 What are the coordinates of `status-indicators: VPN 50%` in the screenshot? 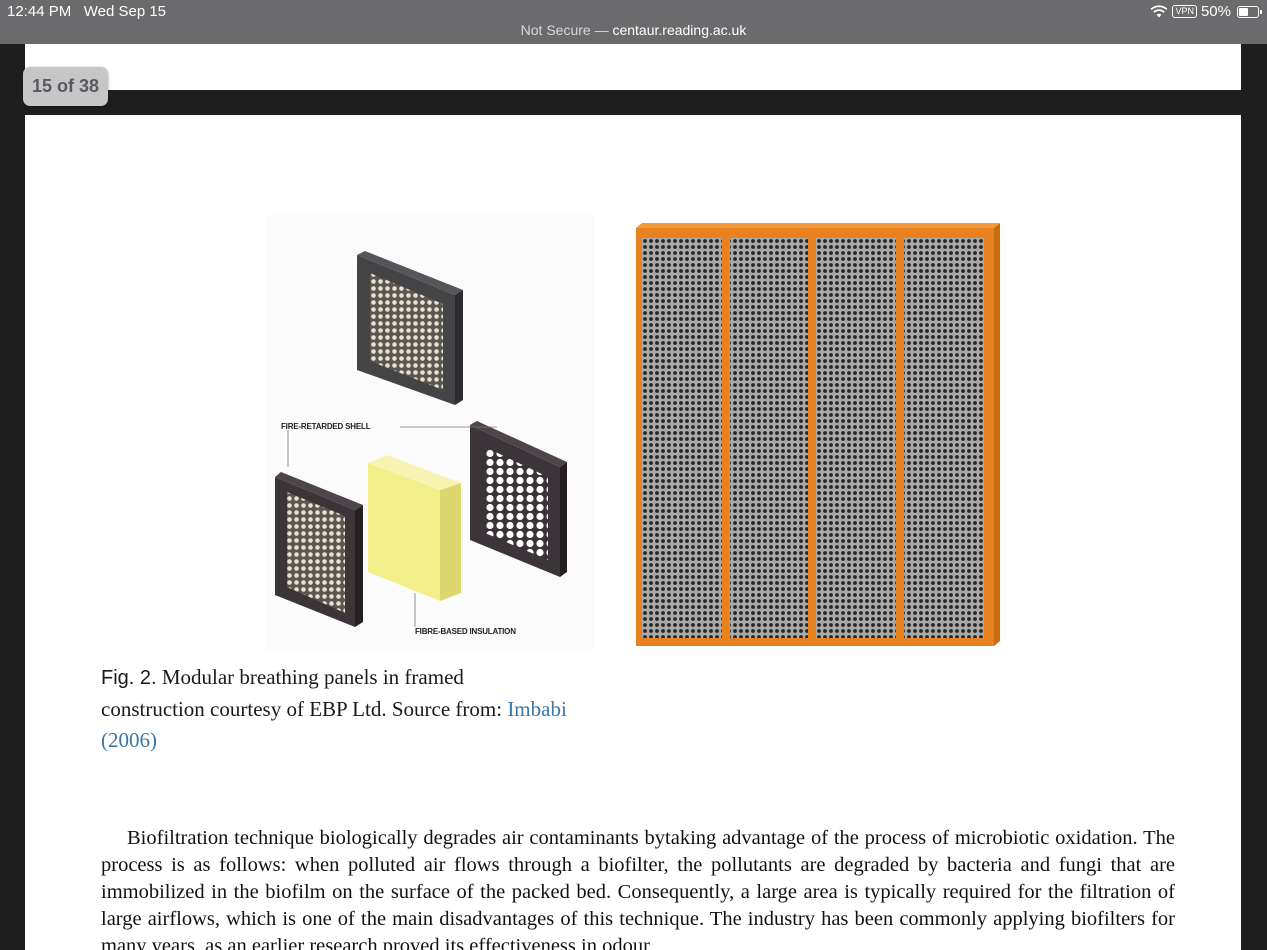 It's located at (1206, 11).